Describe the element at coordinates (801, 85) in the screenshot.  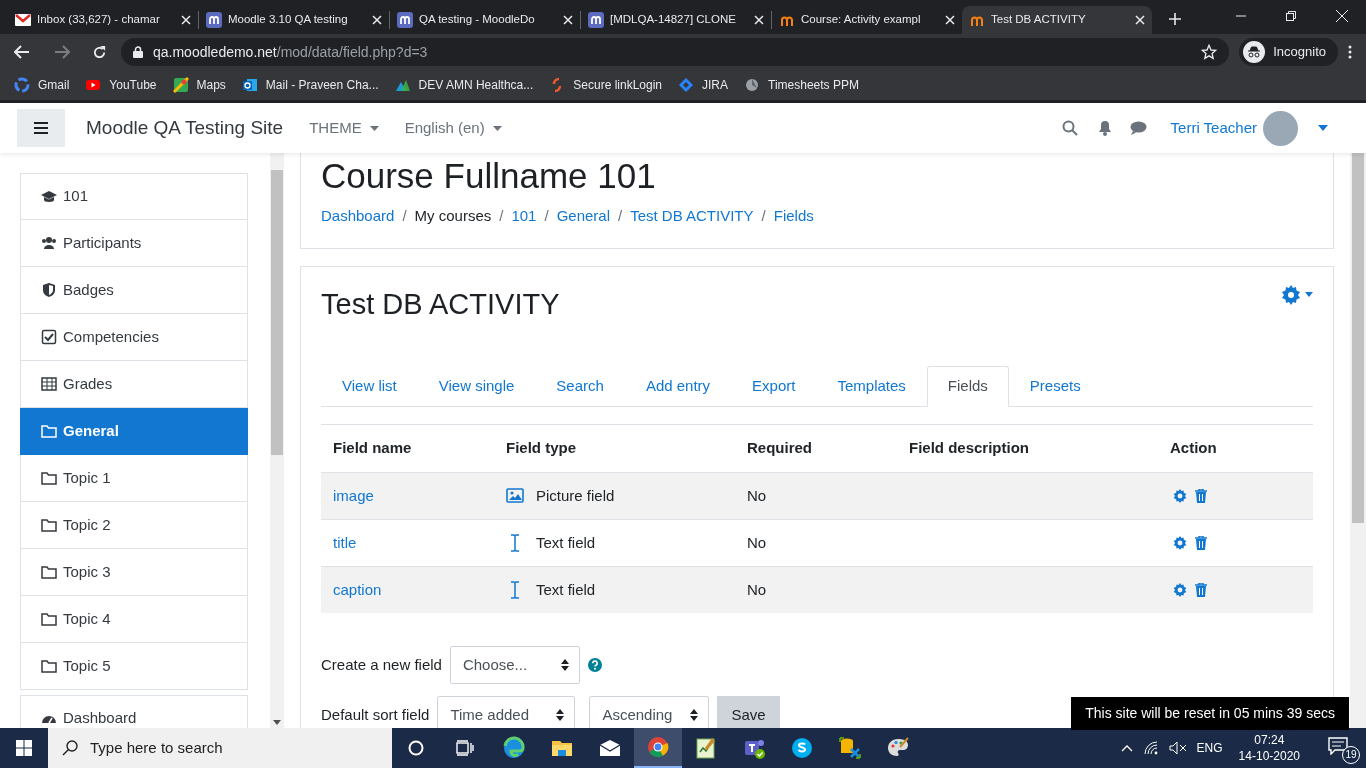
I see `bookmark-link: Timesheets PPM` at that location.